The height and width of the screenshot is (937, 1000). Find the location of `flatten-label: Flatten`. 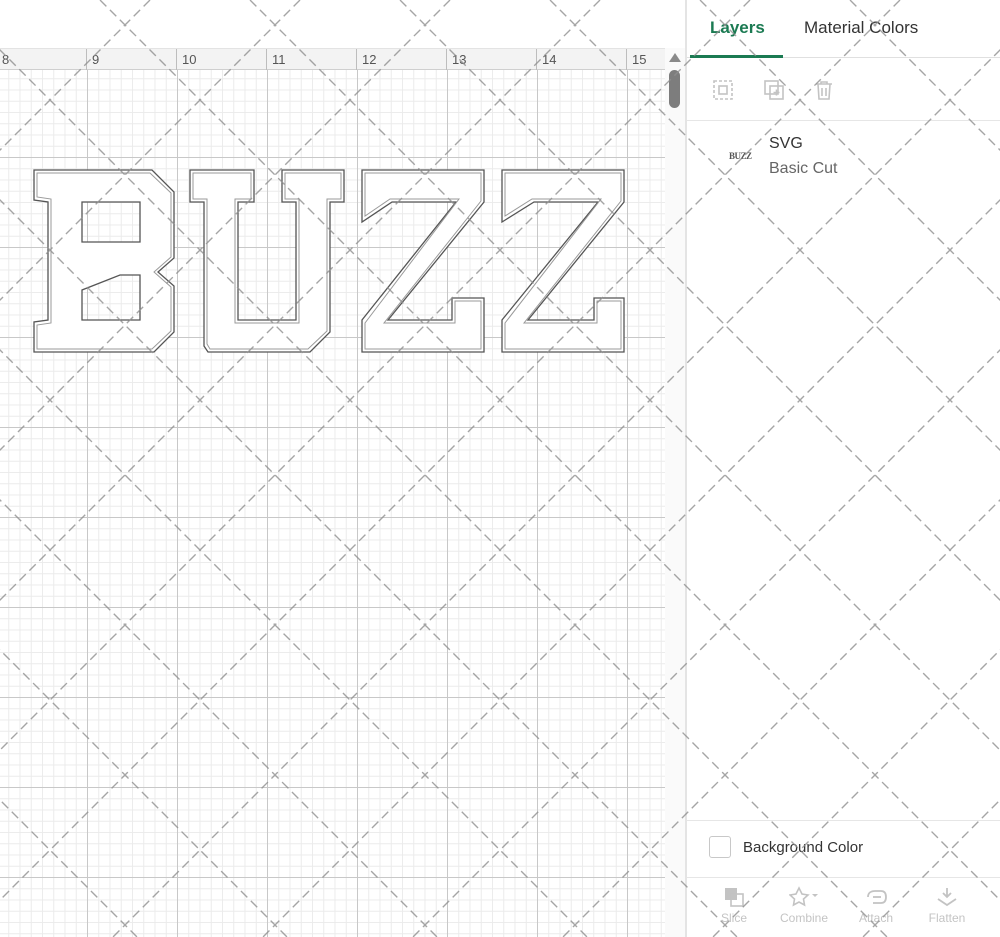

flatten-label: Flatten is located at coordinates (947, 918).